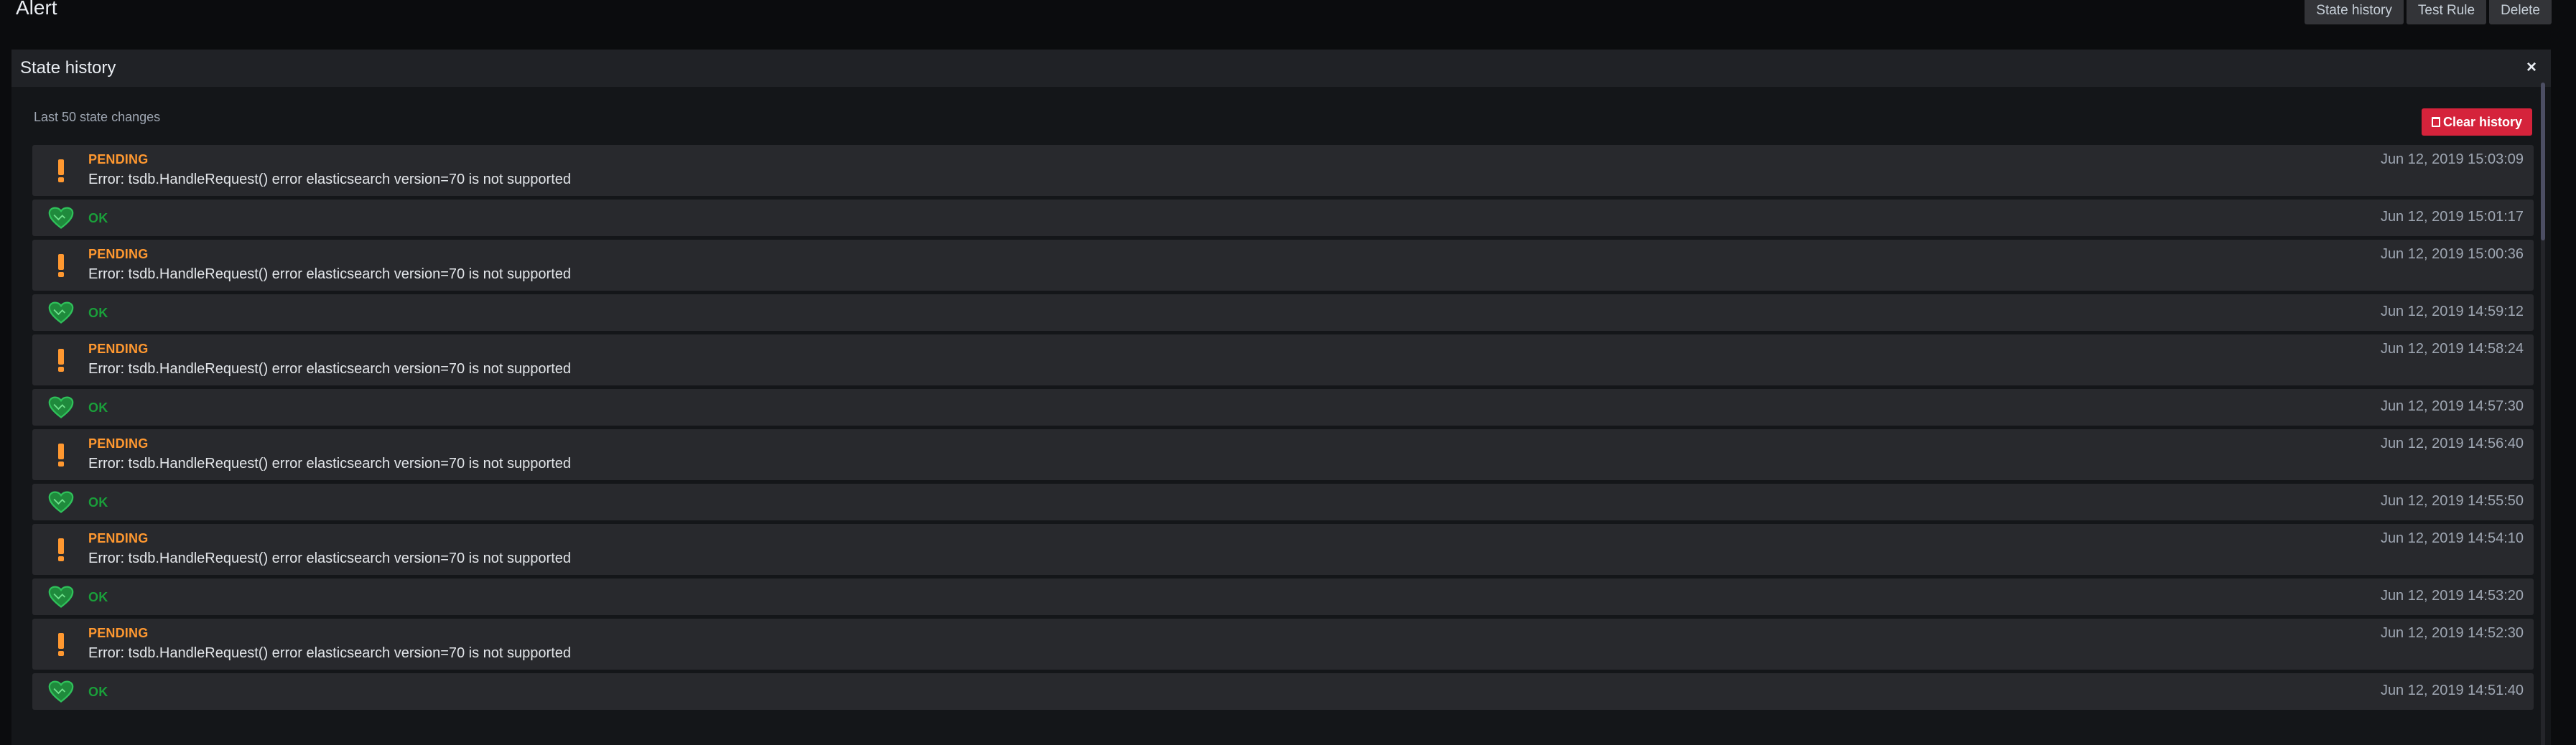  Describe the element at coordinates (1283, 218) in the screenshot. I see `history-row: OK Jun 12, 2019 15:01:17` at that location.